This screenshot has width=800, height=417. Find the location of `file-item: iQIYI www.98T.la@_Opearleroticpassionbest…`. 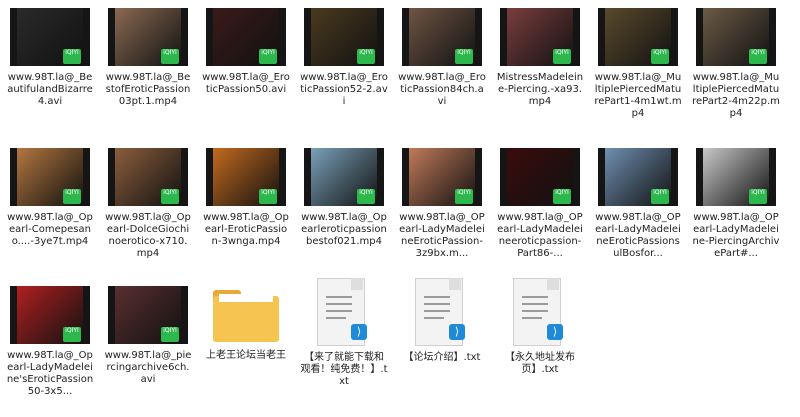

file-item: iQIYI www.98T.la@_Opearleroticpassionbest… is located at coordinates (344, 198).